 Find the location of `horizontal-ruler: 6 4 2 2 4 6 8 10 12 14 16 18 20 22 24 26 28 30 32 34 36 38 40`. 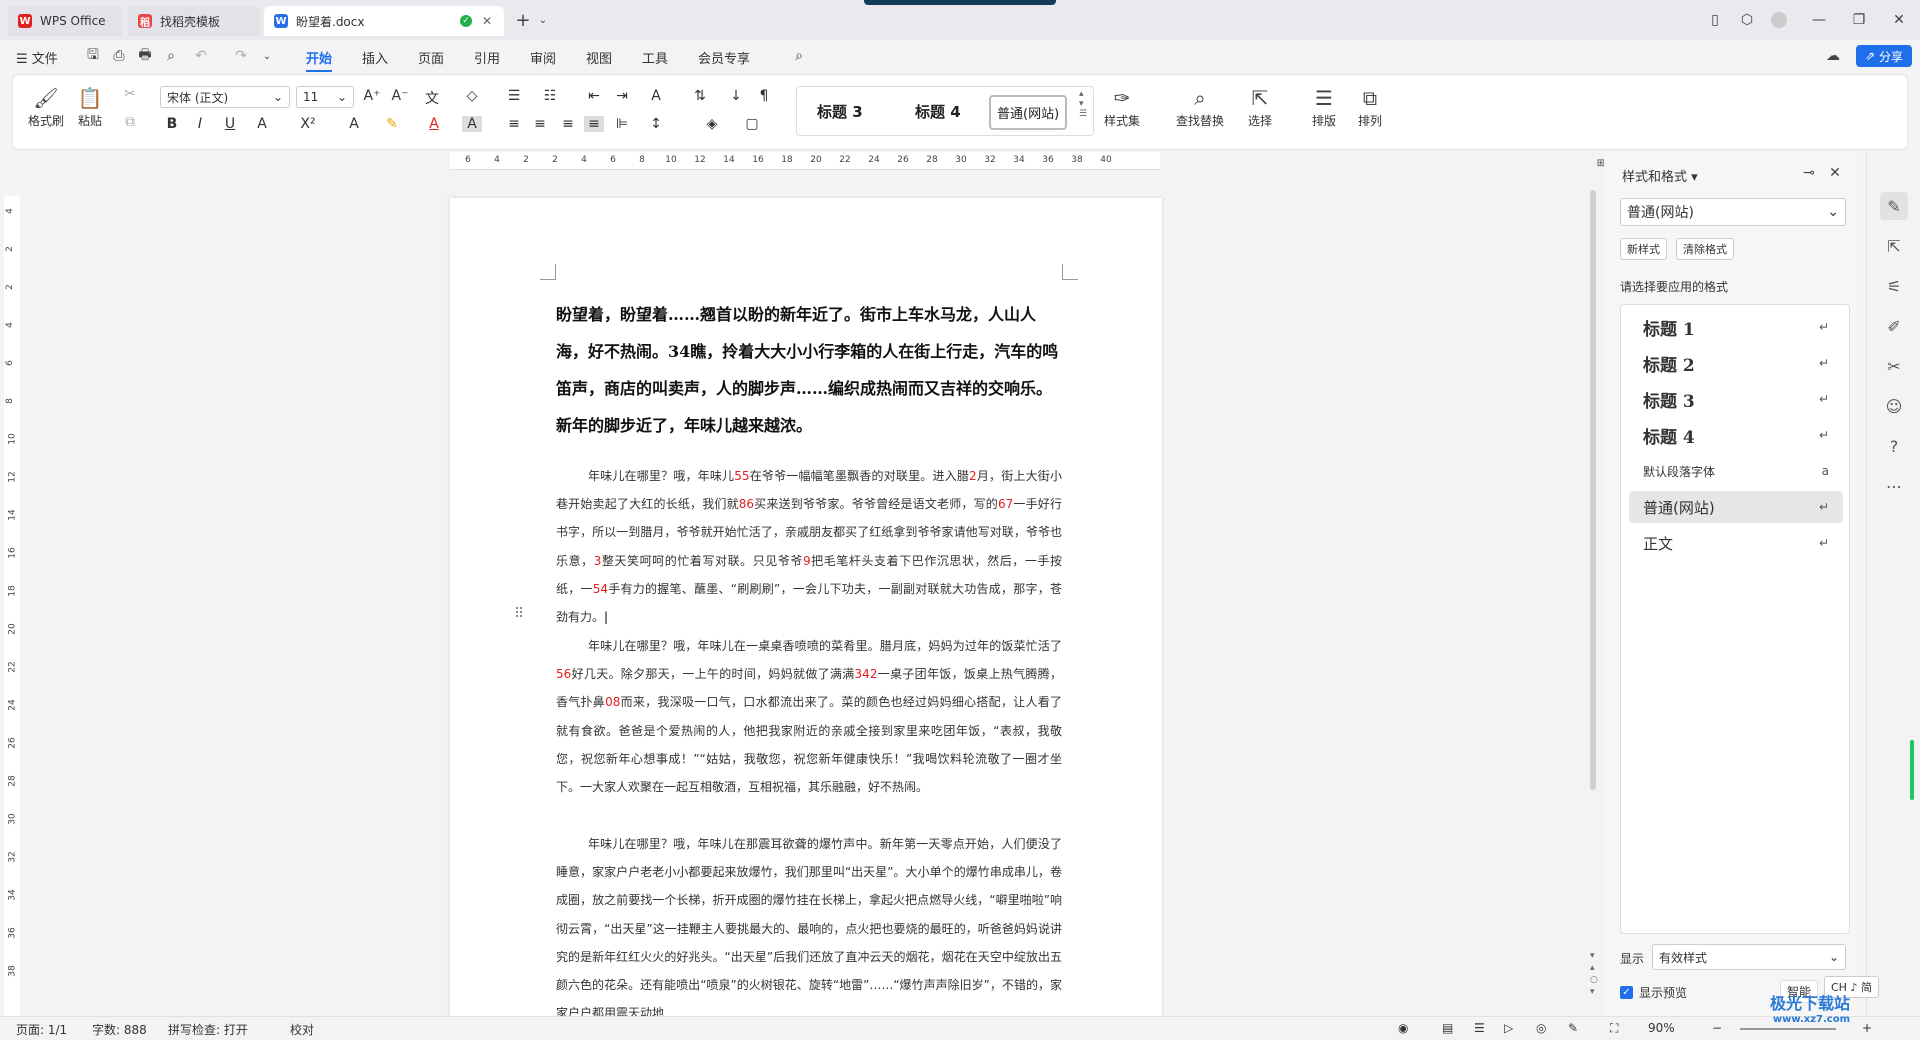

horizontal-ruler: 6 4 2 2 4 6 8 10 12 14 16 18 20 22 24 26 28 30 32 34 36 38 40 is located at coordinates (805, 161).